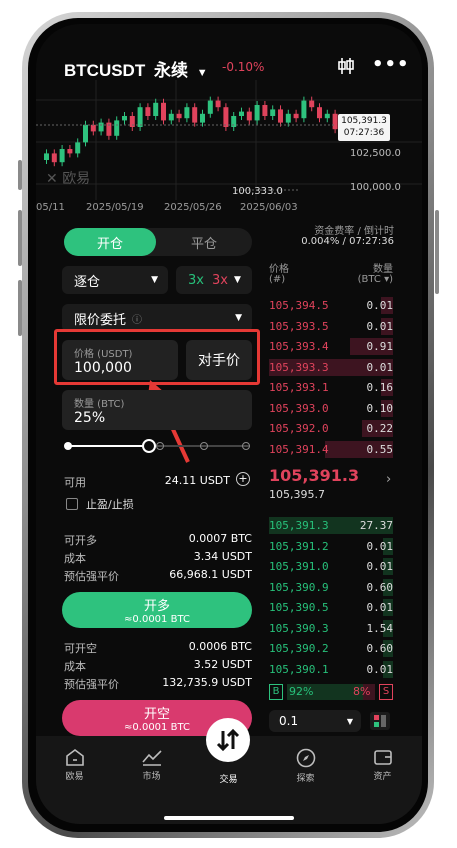  What do you see at coordinates (299, 428) in the screenshot?
I see `row-price: 105,392.0` at bounding box center [299, 428].